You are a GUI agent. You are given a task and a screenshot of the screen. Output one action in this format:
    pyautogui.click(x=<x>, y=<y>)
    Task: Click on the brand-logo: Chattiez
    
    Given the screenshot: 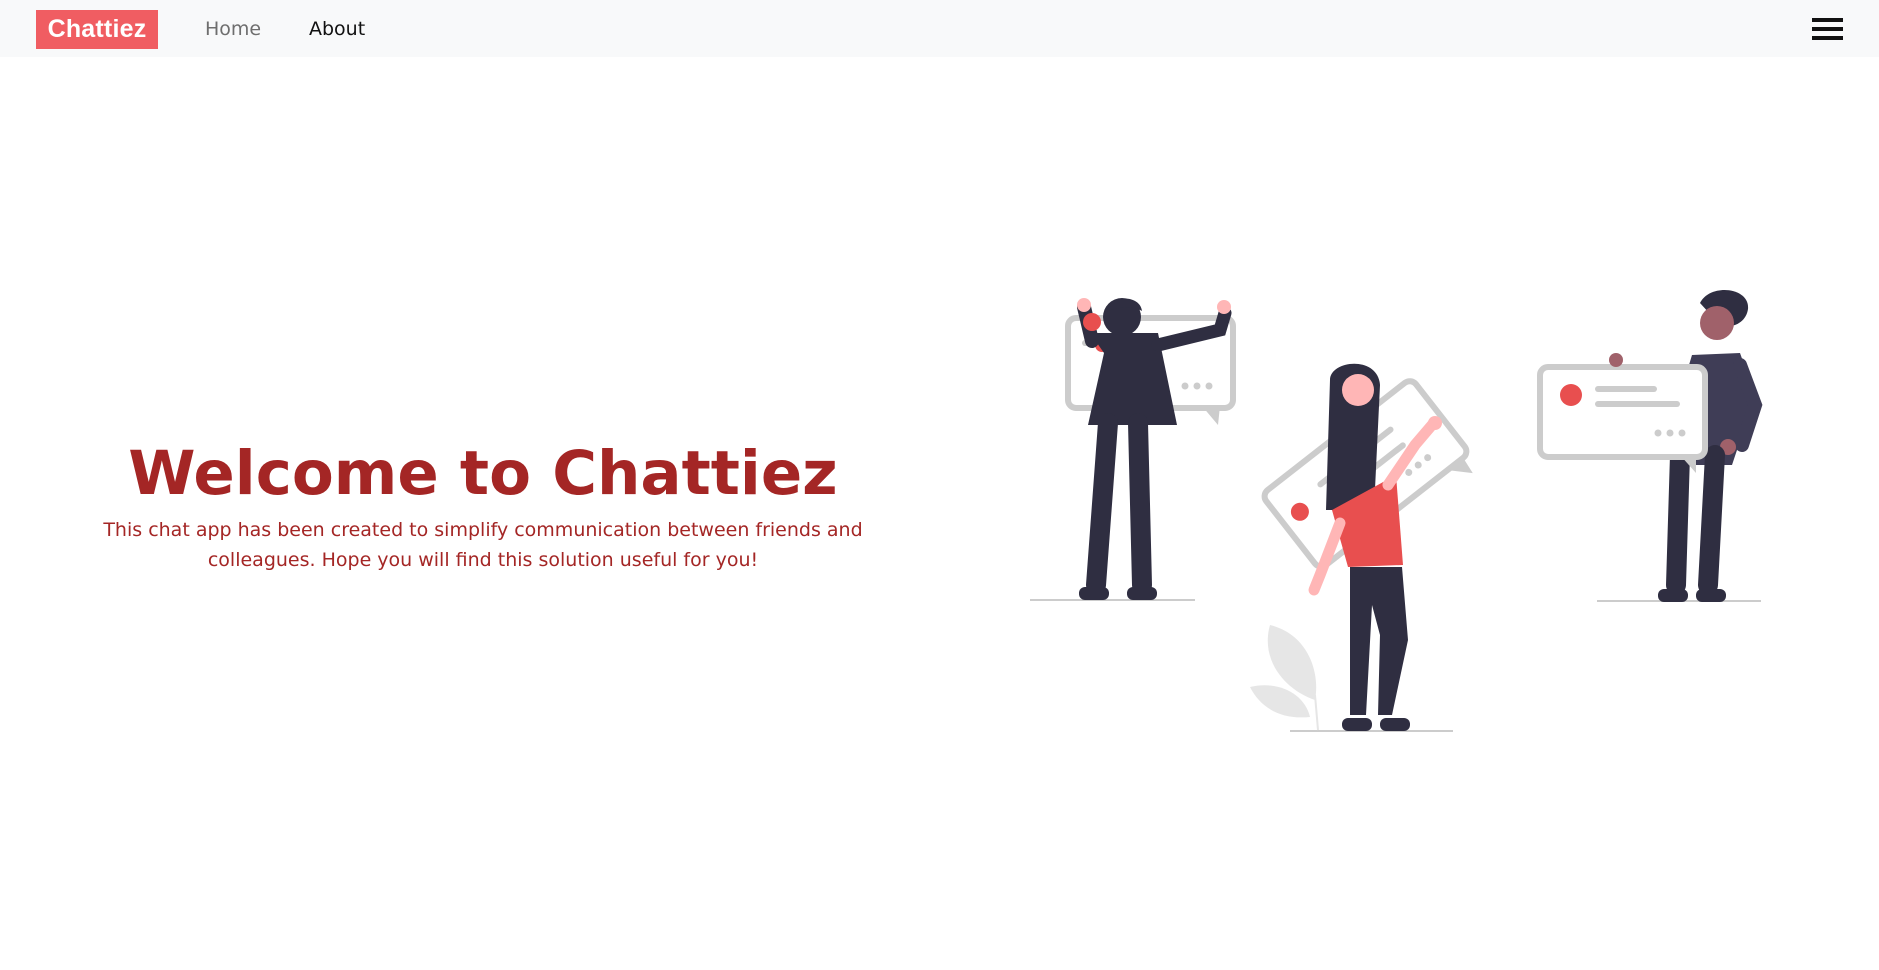 What is the action you would take?
    pyautogui.click(x=97, y=29)
    